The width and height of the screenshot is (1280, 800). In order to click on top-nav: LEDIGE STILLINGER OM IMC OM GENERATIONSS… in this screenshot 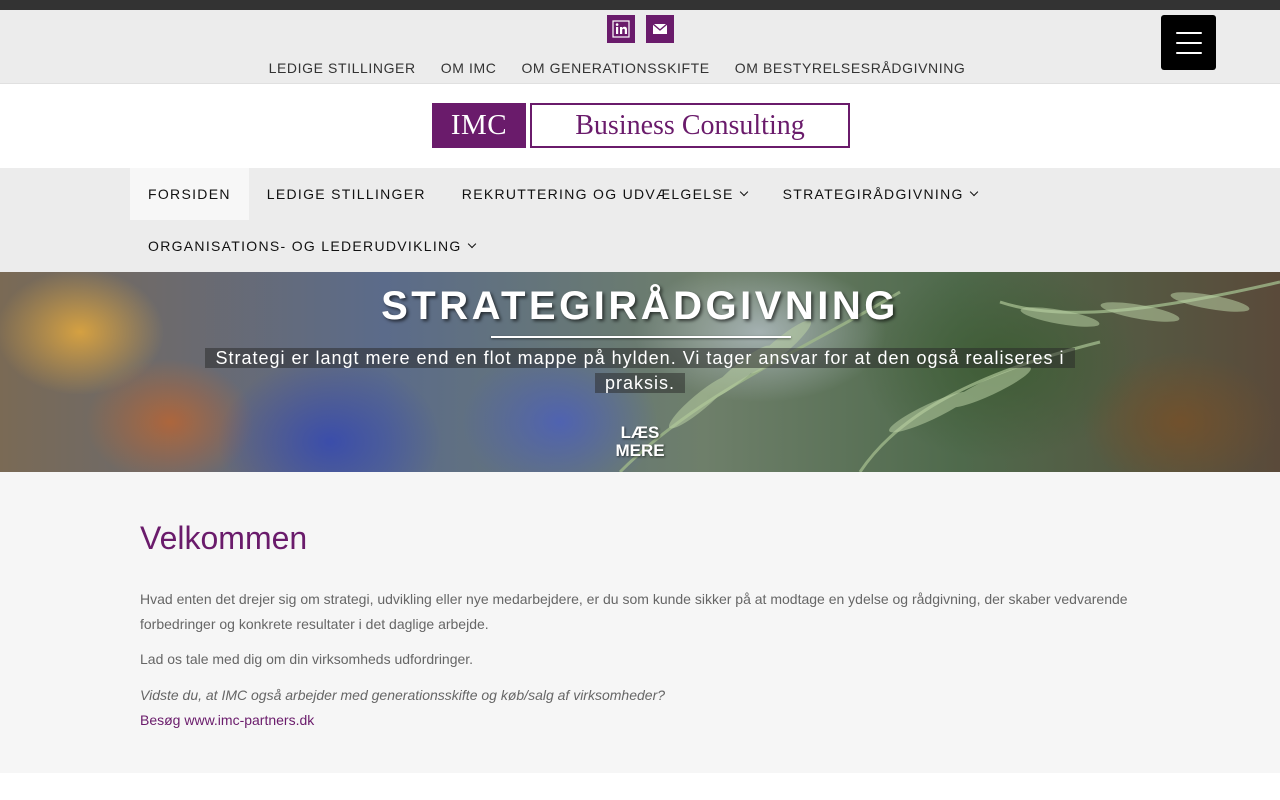, I will do `click(628, 68)`.